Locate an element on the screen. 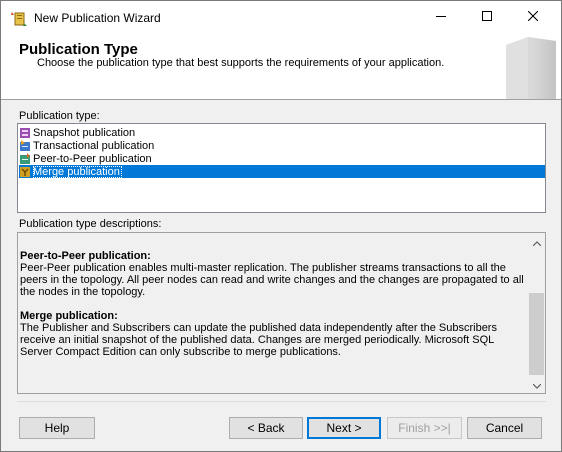 Image resolution: width=562 pixels, height=452 pixels. close-icon is located at coordinates (533, 17).